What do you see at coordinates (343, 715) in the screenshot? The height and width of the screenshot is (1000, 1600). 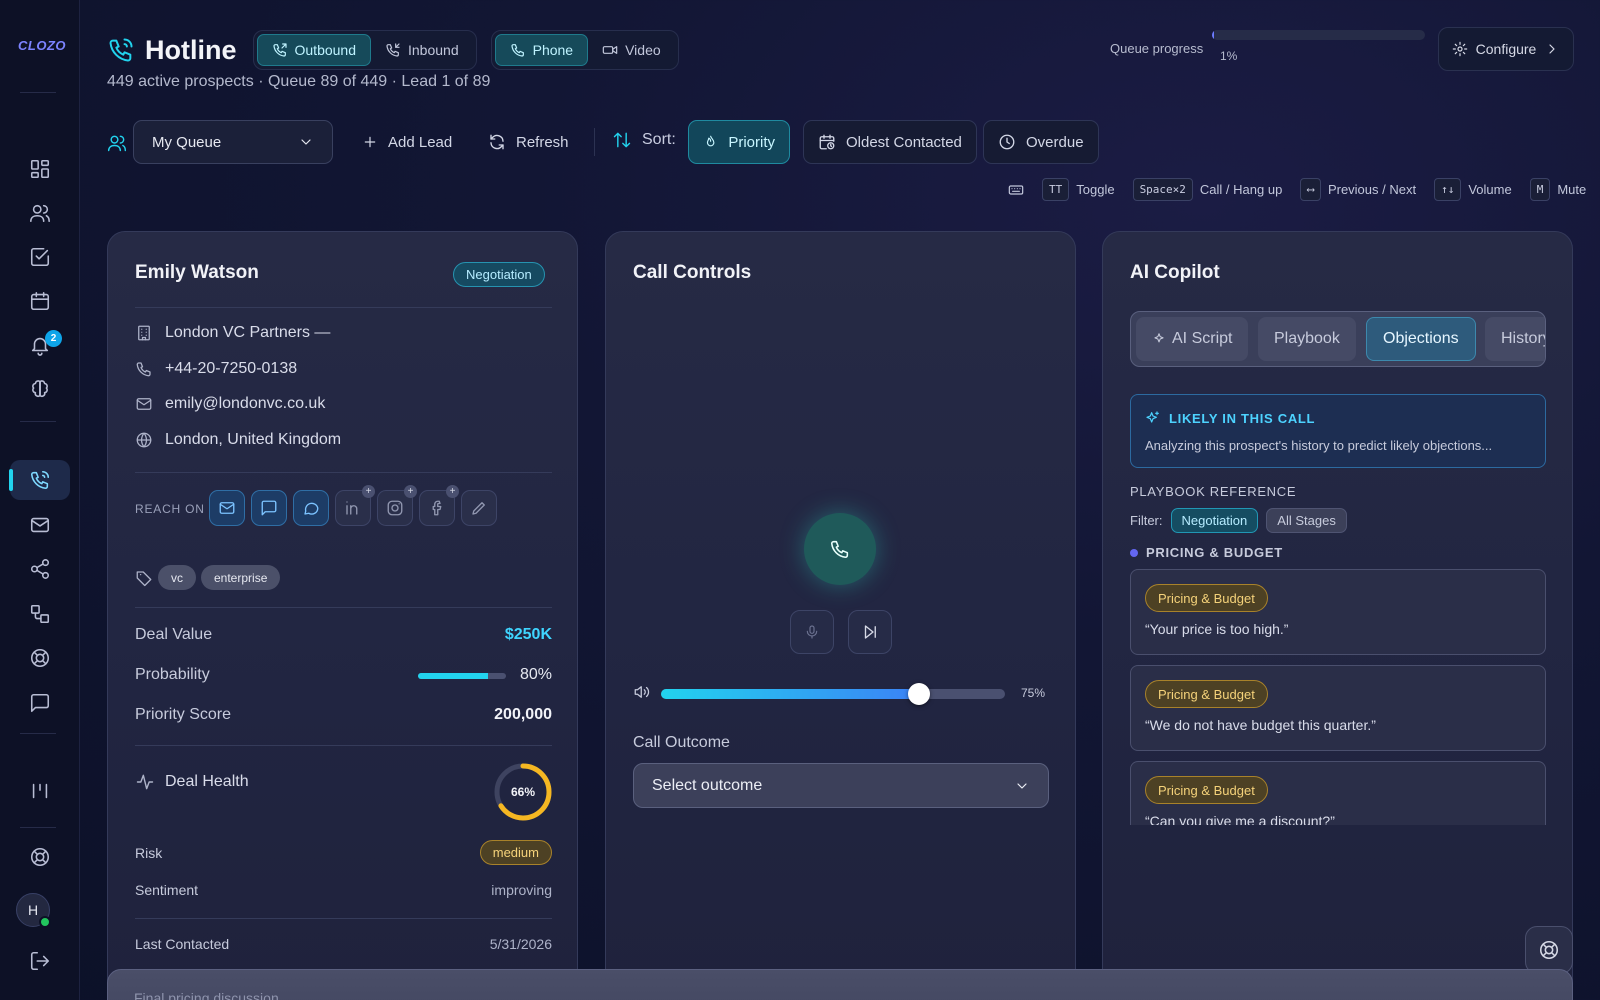 I see `priority-score-row: Priority Score 200,000` at bounding box center [343, 715].